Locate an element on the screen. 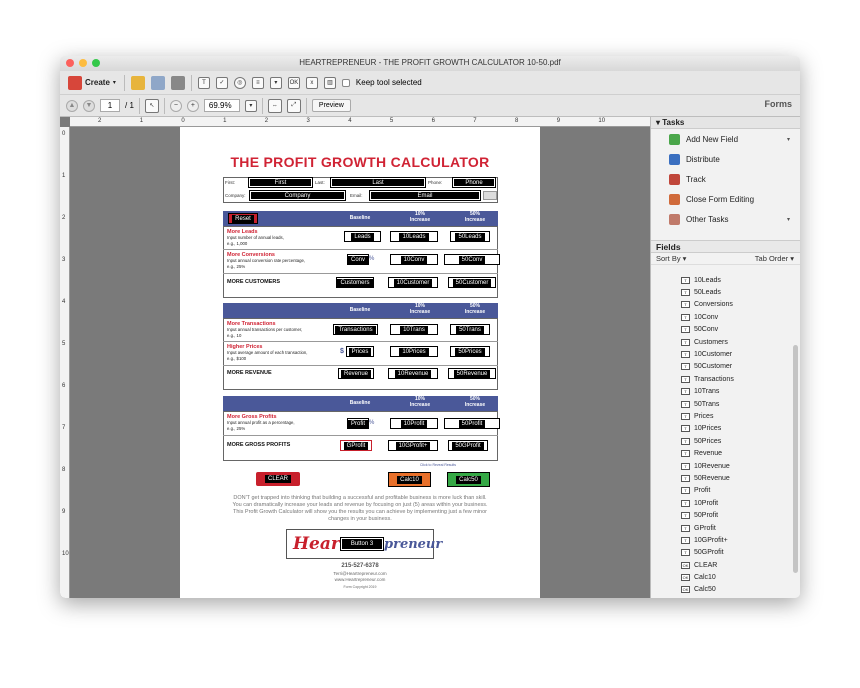 The height and width of the screenshot is (688, 860). field-list-item: T Transactions is located at coordinates (720, 379).